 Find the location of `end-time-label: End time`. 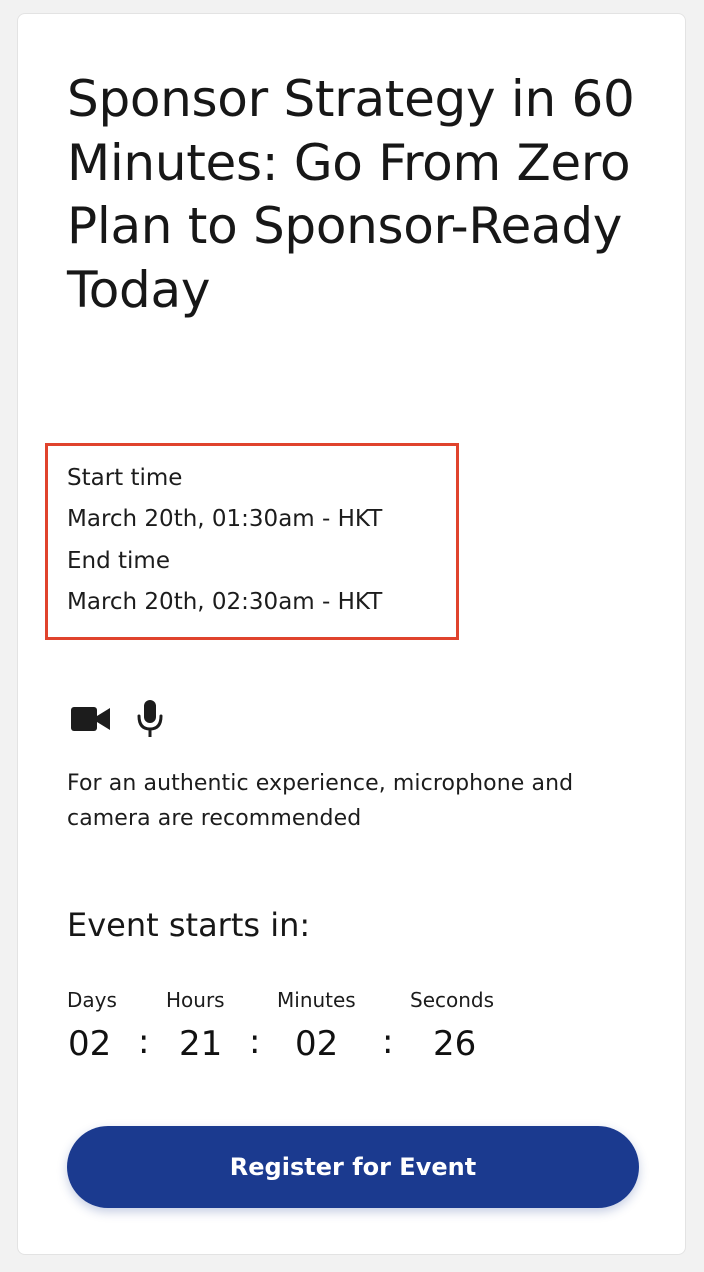

end-time-label: End time is located at coordinates (118, 561).